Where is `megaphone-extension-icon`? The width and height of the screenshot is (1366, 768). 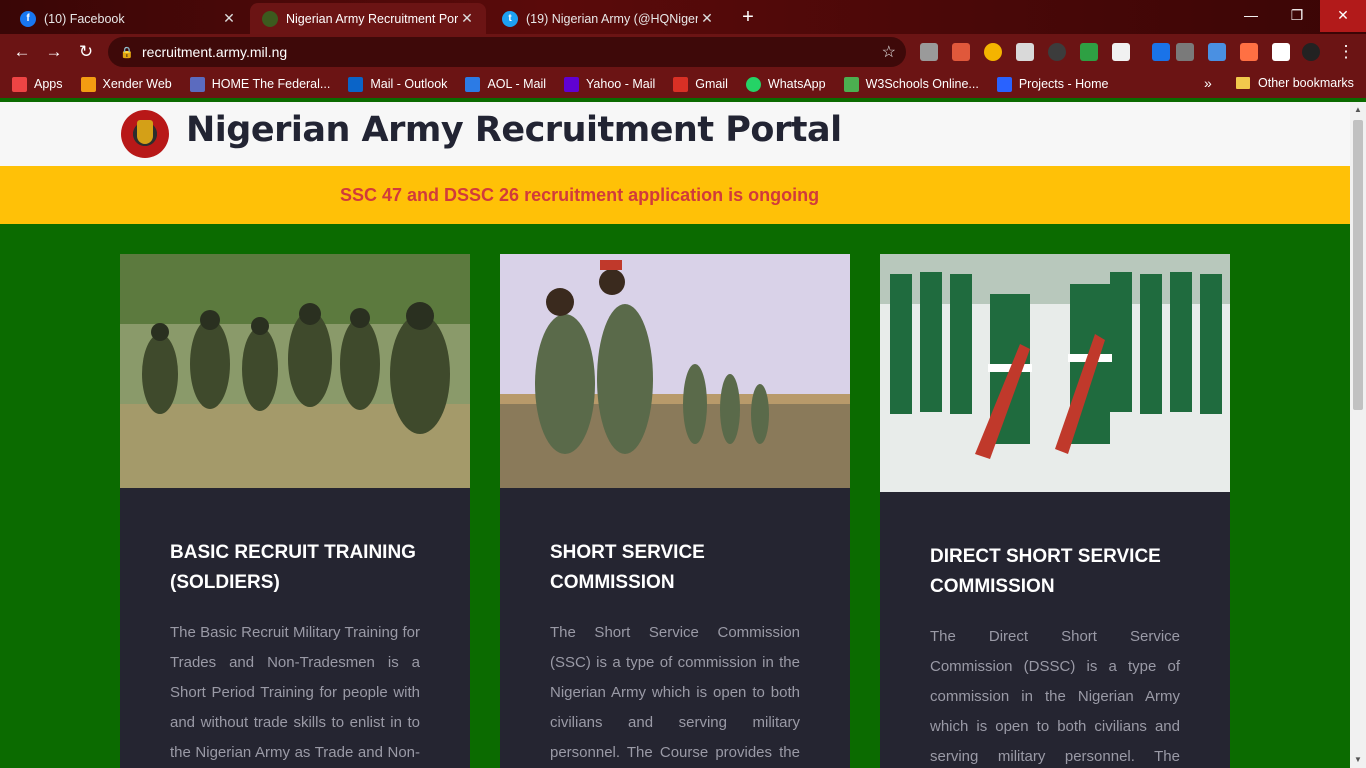 megaphone-extension-icon is located at coordinates (1249, 52).